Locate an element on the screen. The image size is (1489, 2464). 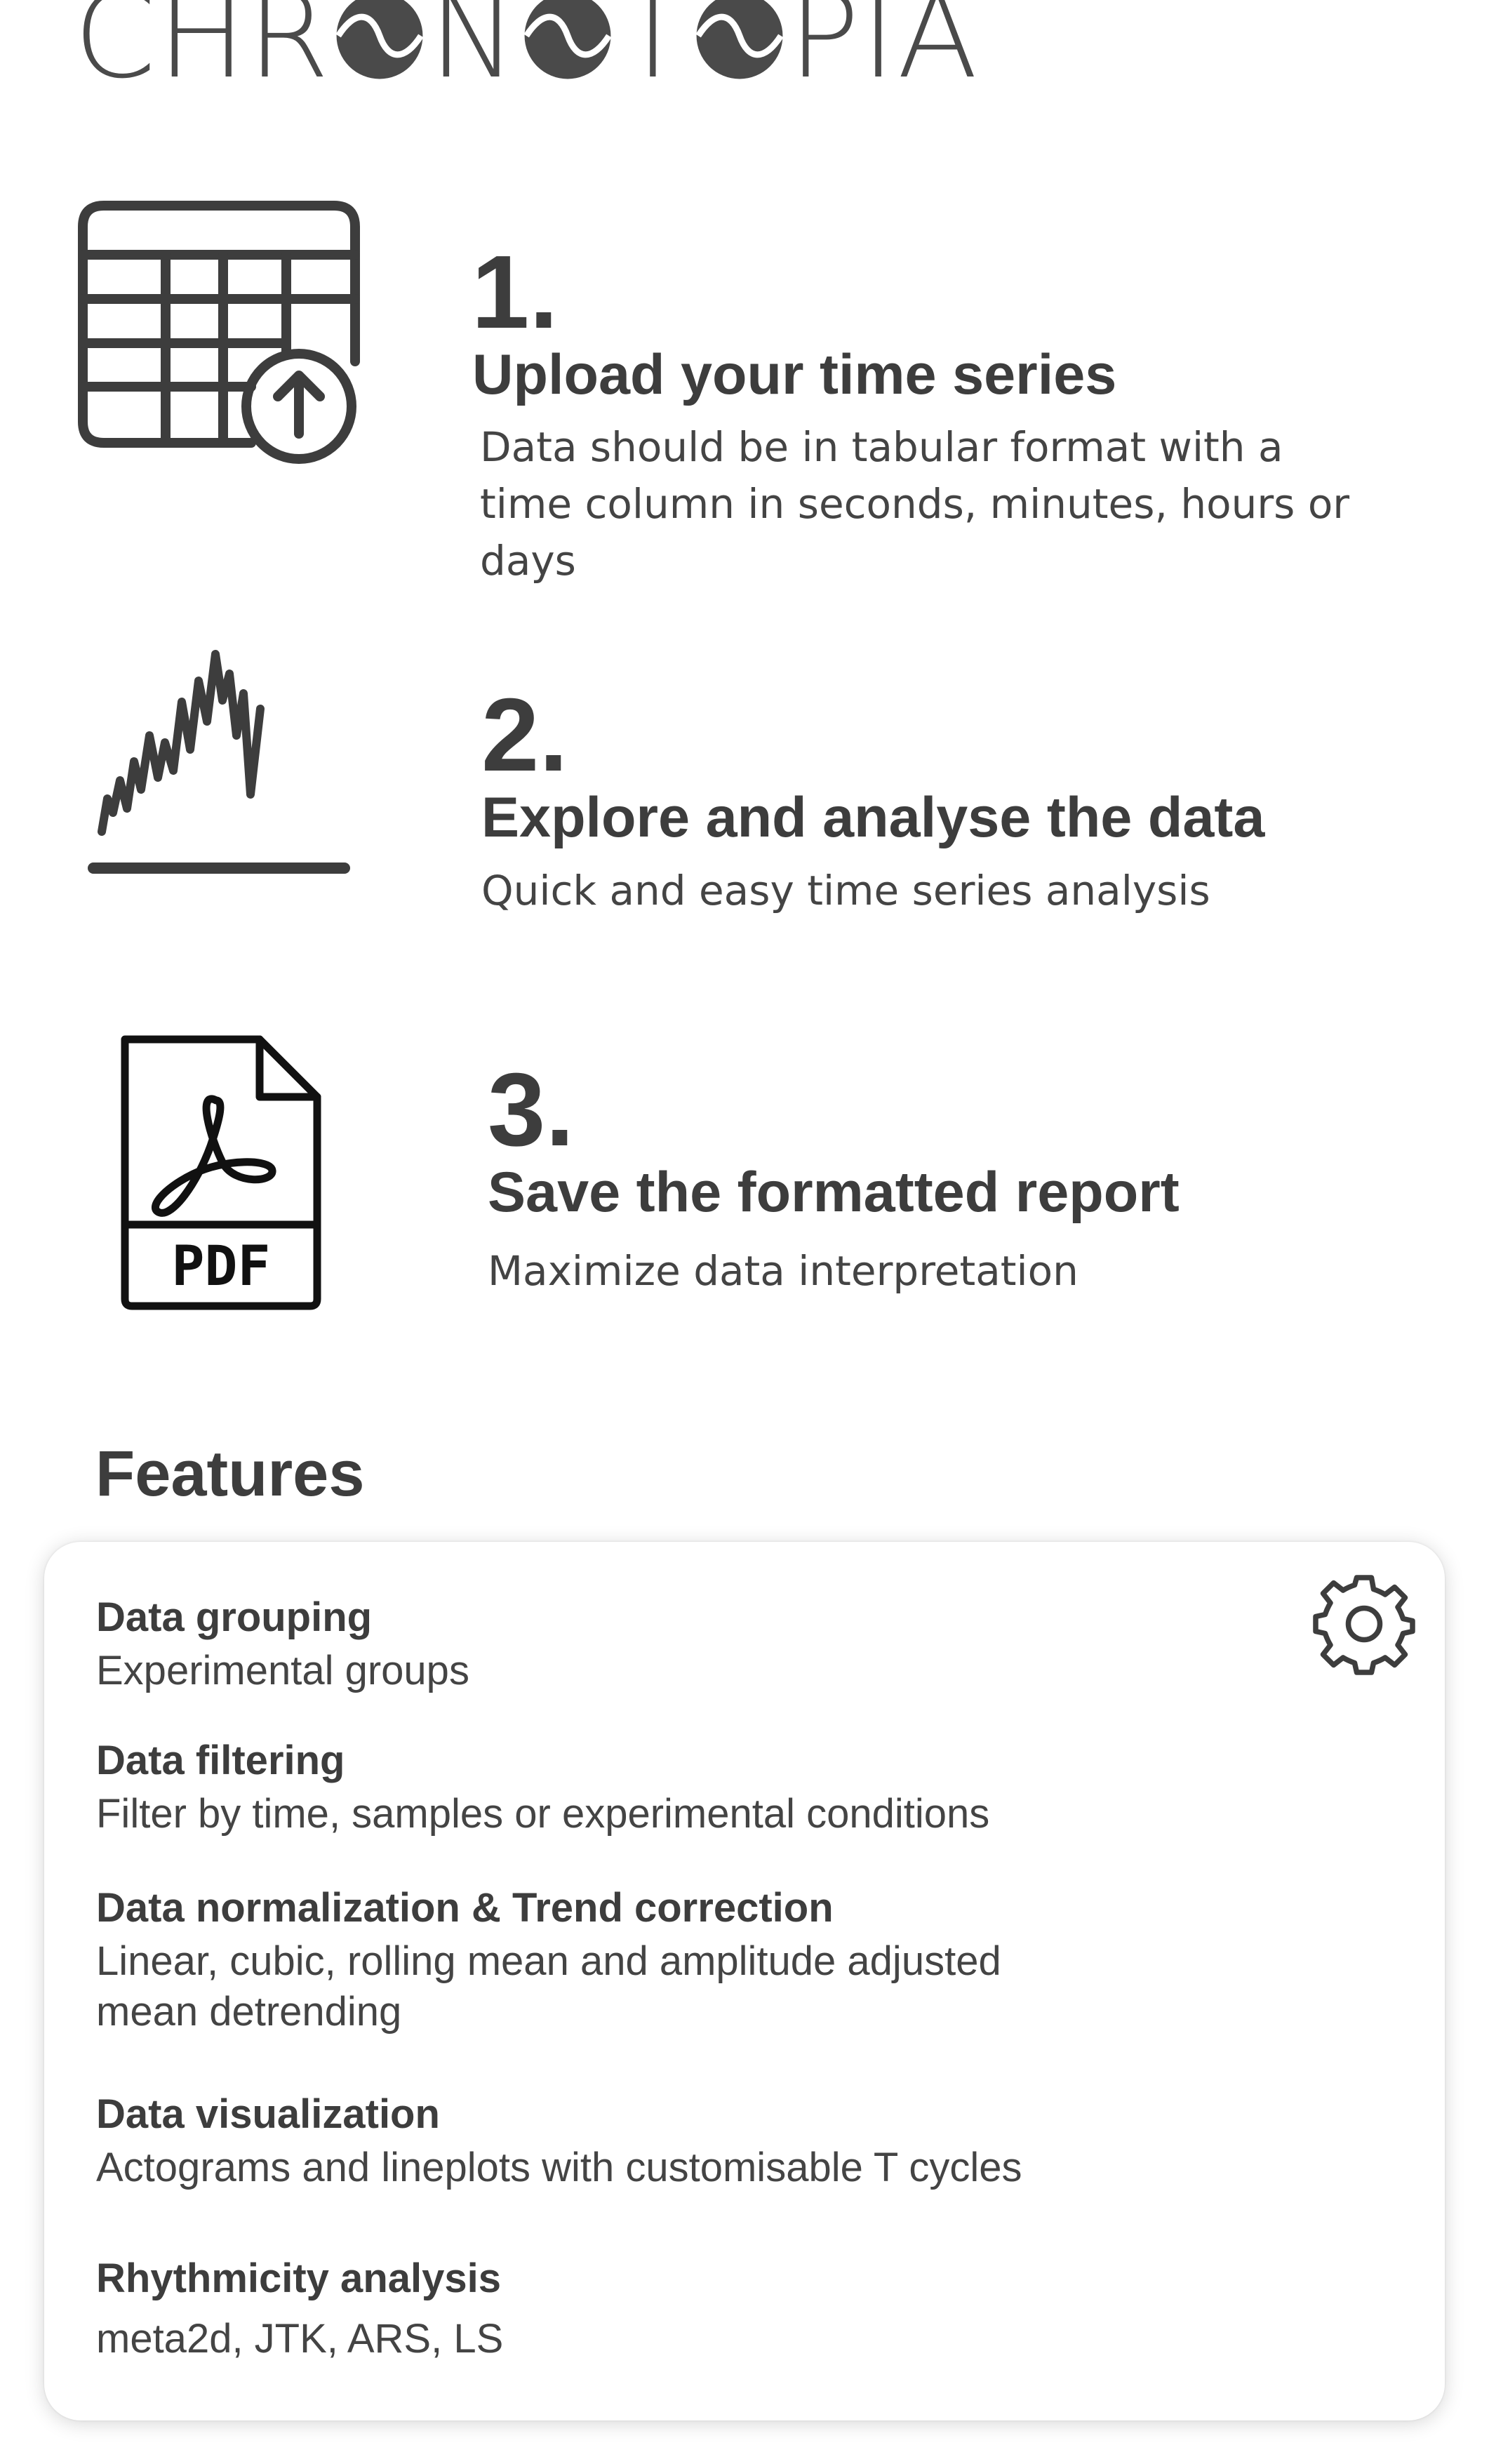
pdf-file-icon: PDF is located at coordinates (221, 1172).